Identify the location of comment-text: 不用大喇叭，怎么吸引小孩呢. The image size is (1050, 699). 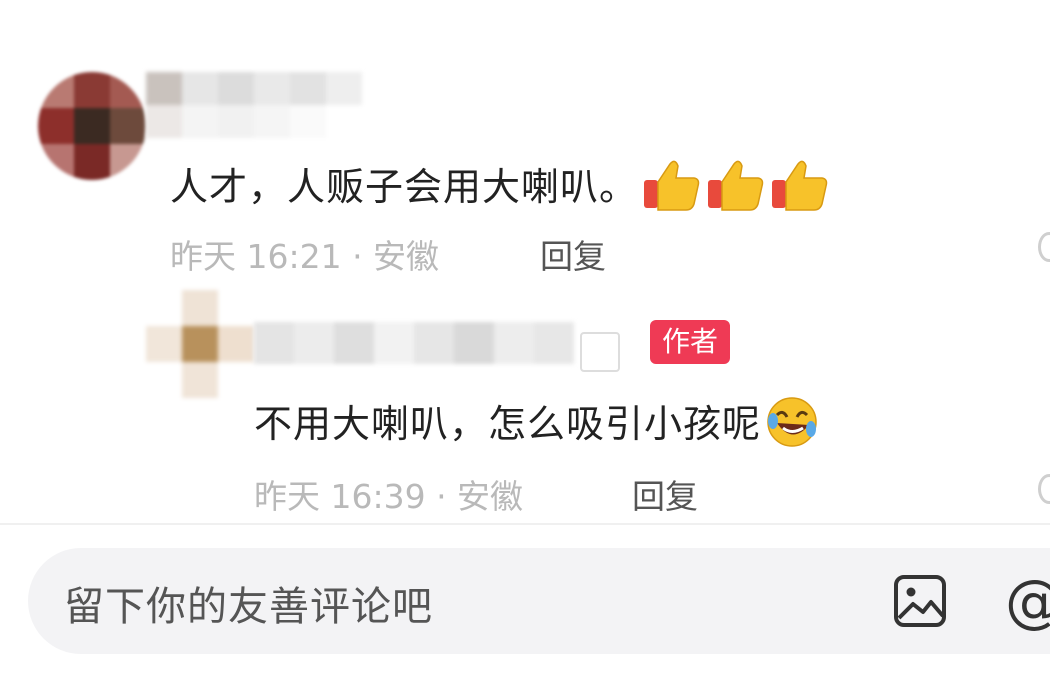
(536, 425).